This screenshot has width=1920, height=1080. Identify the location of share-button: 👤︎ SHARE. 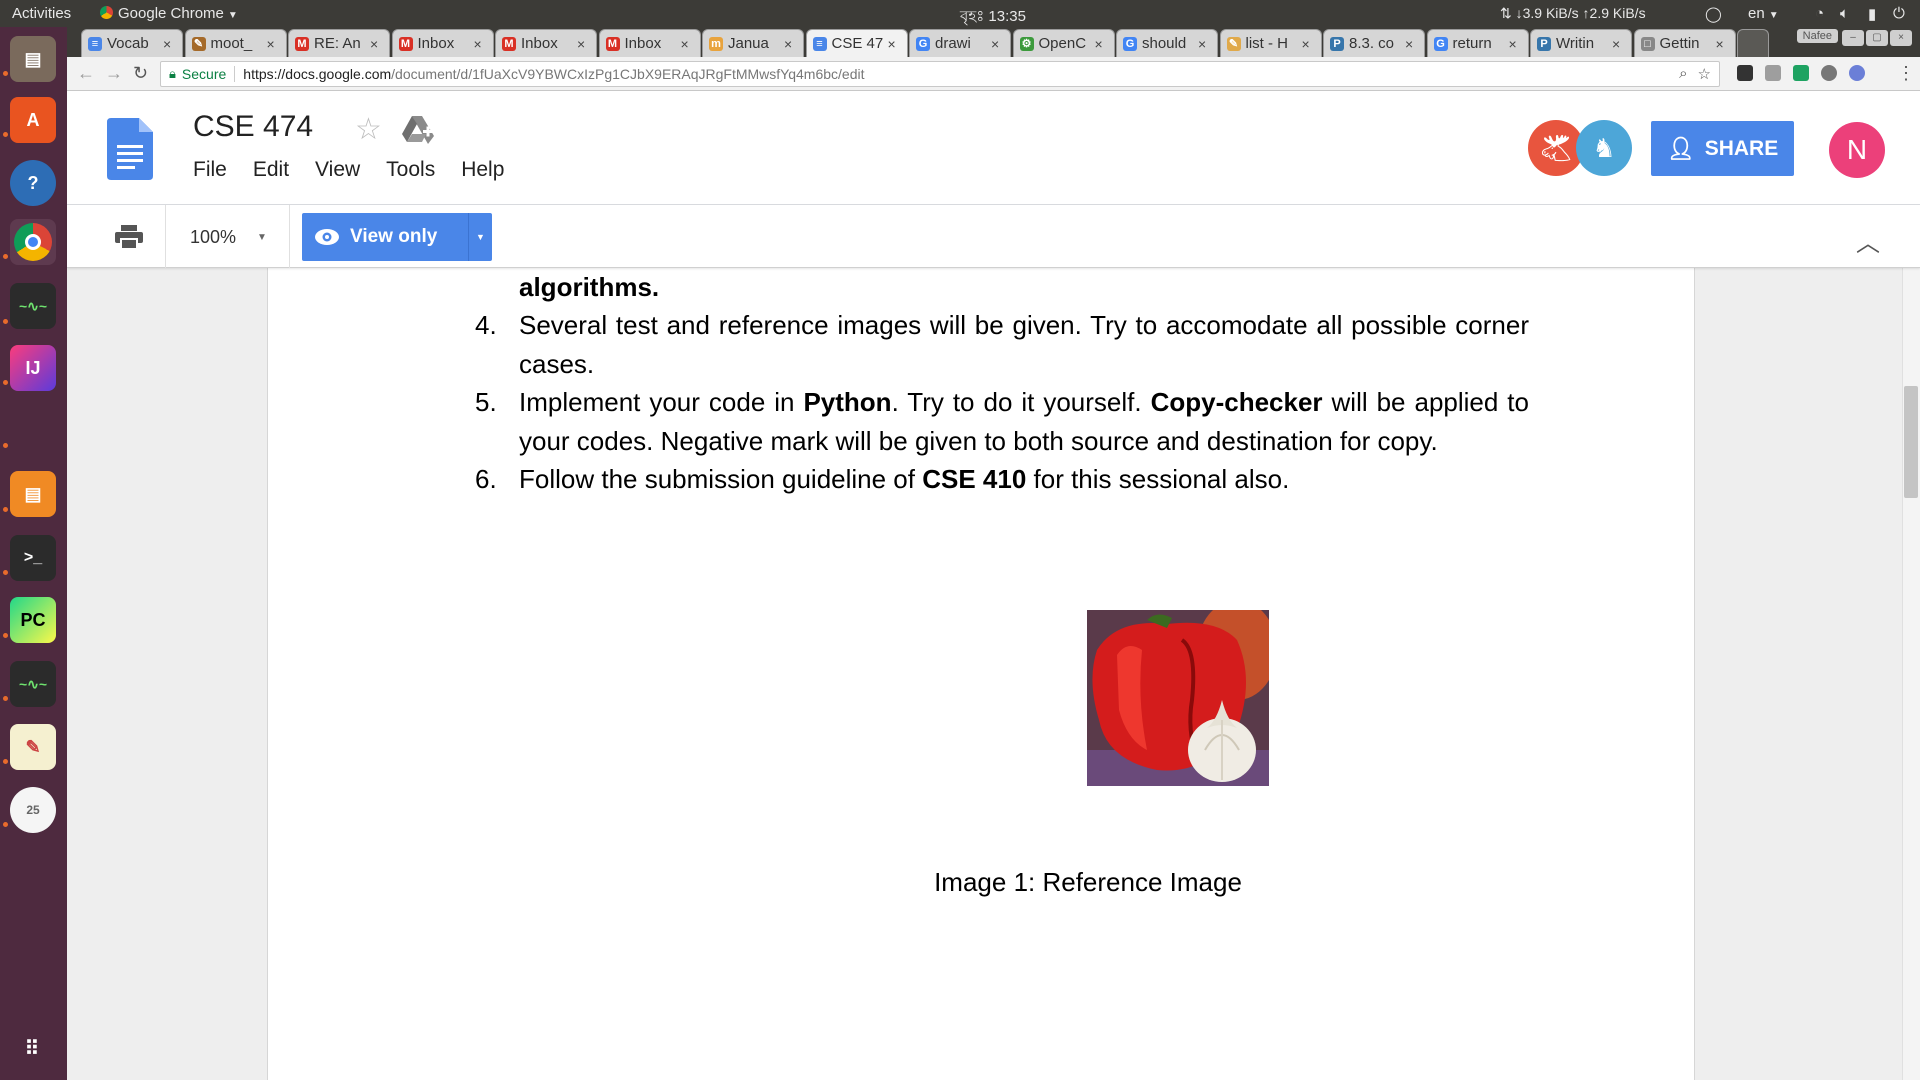
(1722, 148).